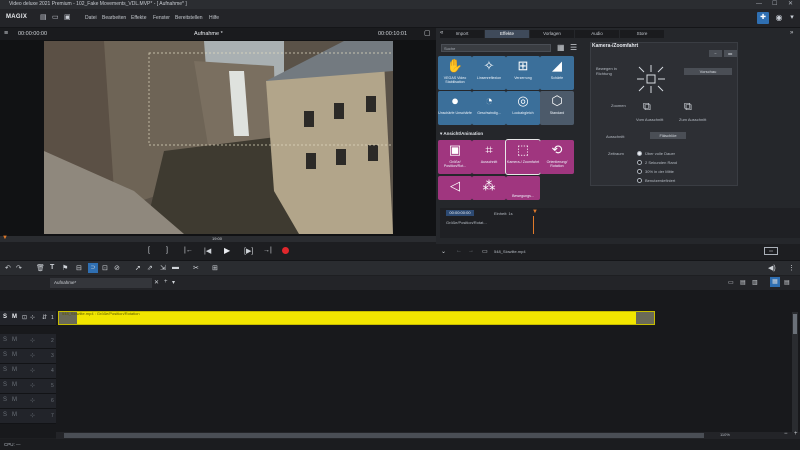  I want to click on zoom-out-icon: ⧉, so click(647, 107).